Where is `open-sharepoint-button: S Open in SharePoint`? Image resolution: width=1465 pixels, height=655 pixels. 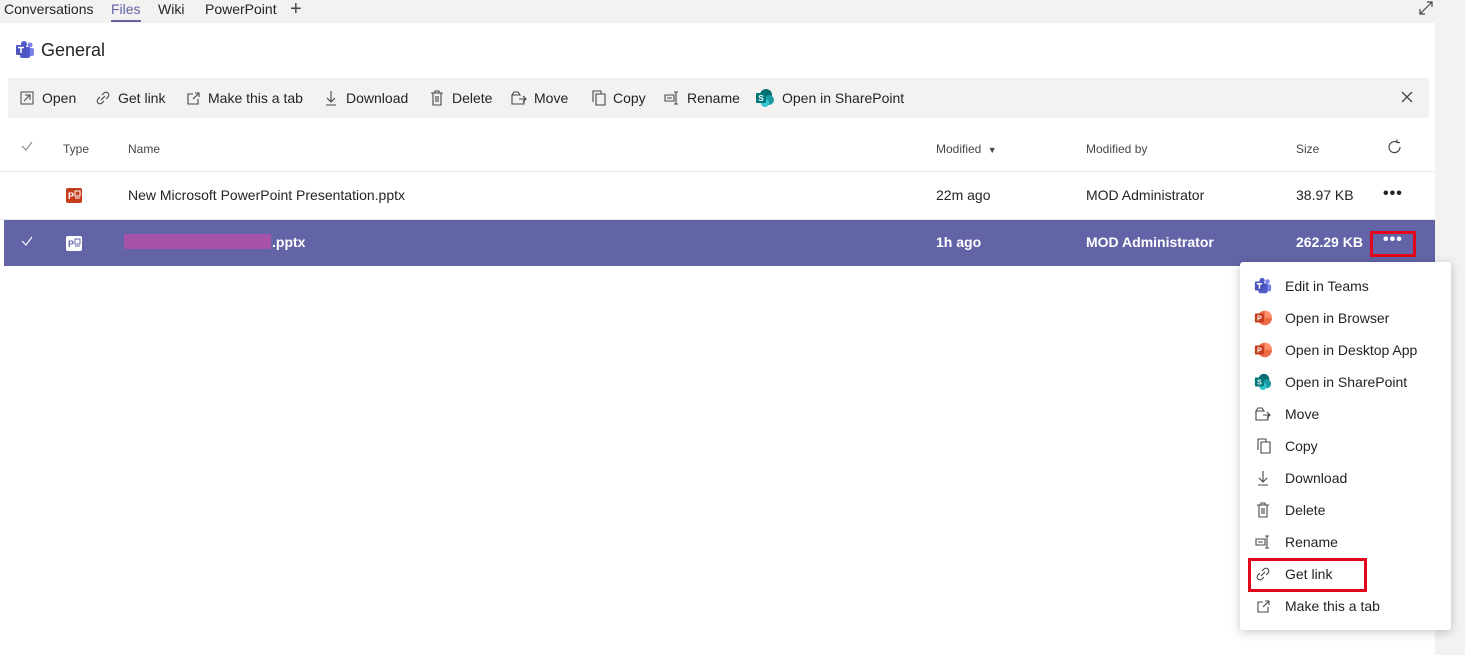 open-sharepoint-button: S Open in SharePoint is located at coordinates (829, 98).